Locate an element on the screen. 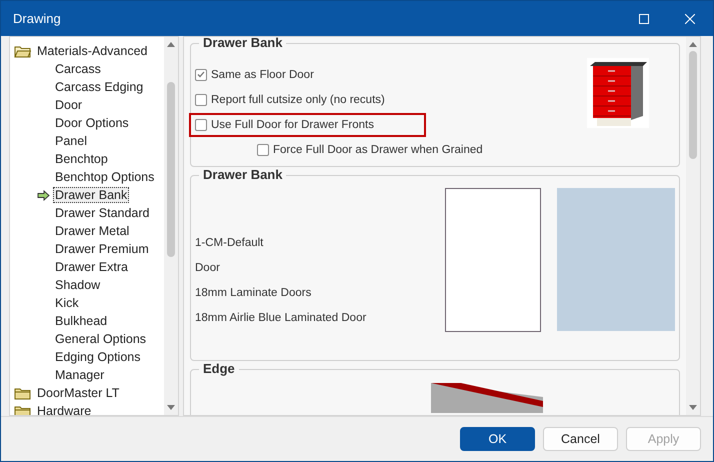  arrow-icon is located at coordinates (43, 195).